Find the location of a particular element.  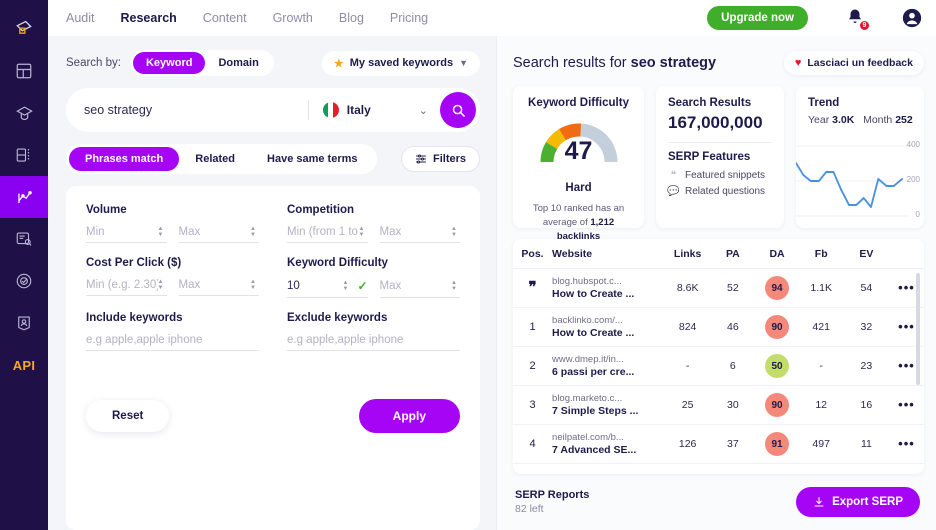

exclude-wrap is located at coordinates (373, 342).